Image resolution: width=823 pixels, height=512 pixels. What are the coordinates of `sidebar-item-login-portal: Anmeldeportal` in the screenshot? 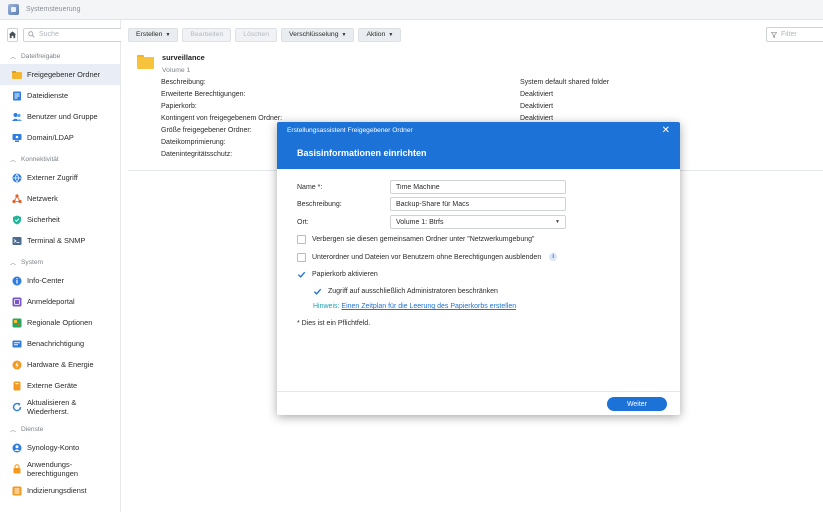 It's located at (60, 301).